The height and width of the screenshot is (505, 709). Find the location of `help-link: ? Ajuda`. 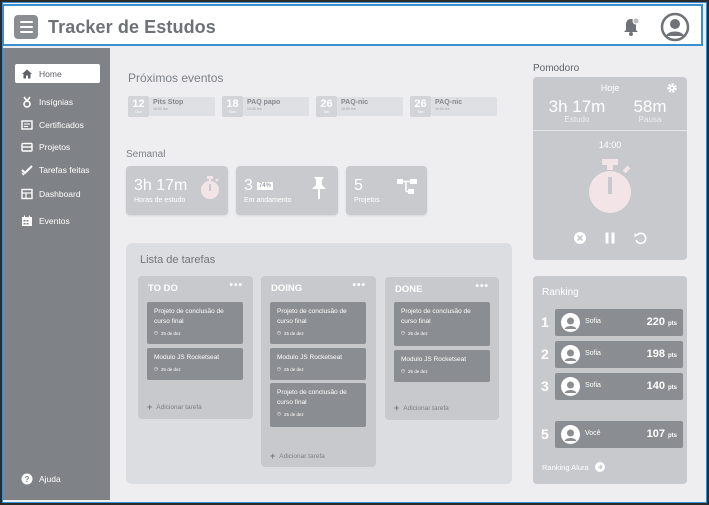

help-link: ? Ajuda is located at coordinates (41, 479).